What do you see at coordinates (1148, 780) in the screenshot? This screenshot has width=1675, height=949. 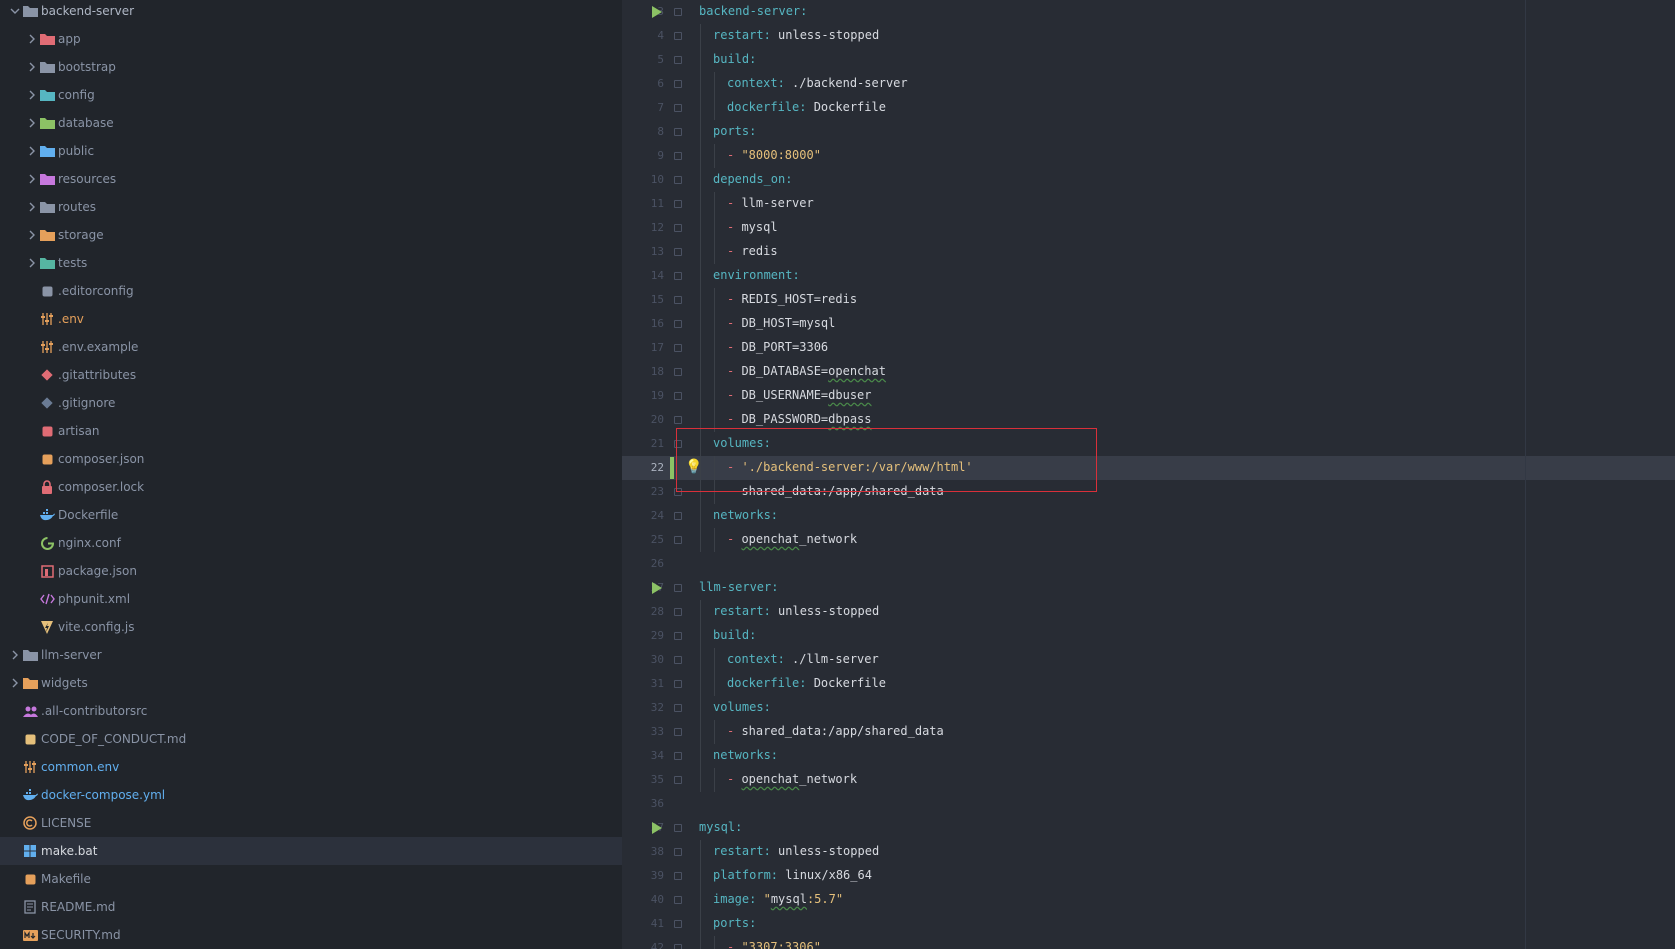 I see `code-line: 35 - openchat_network` at bounding box center [1148, 780].